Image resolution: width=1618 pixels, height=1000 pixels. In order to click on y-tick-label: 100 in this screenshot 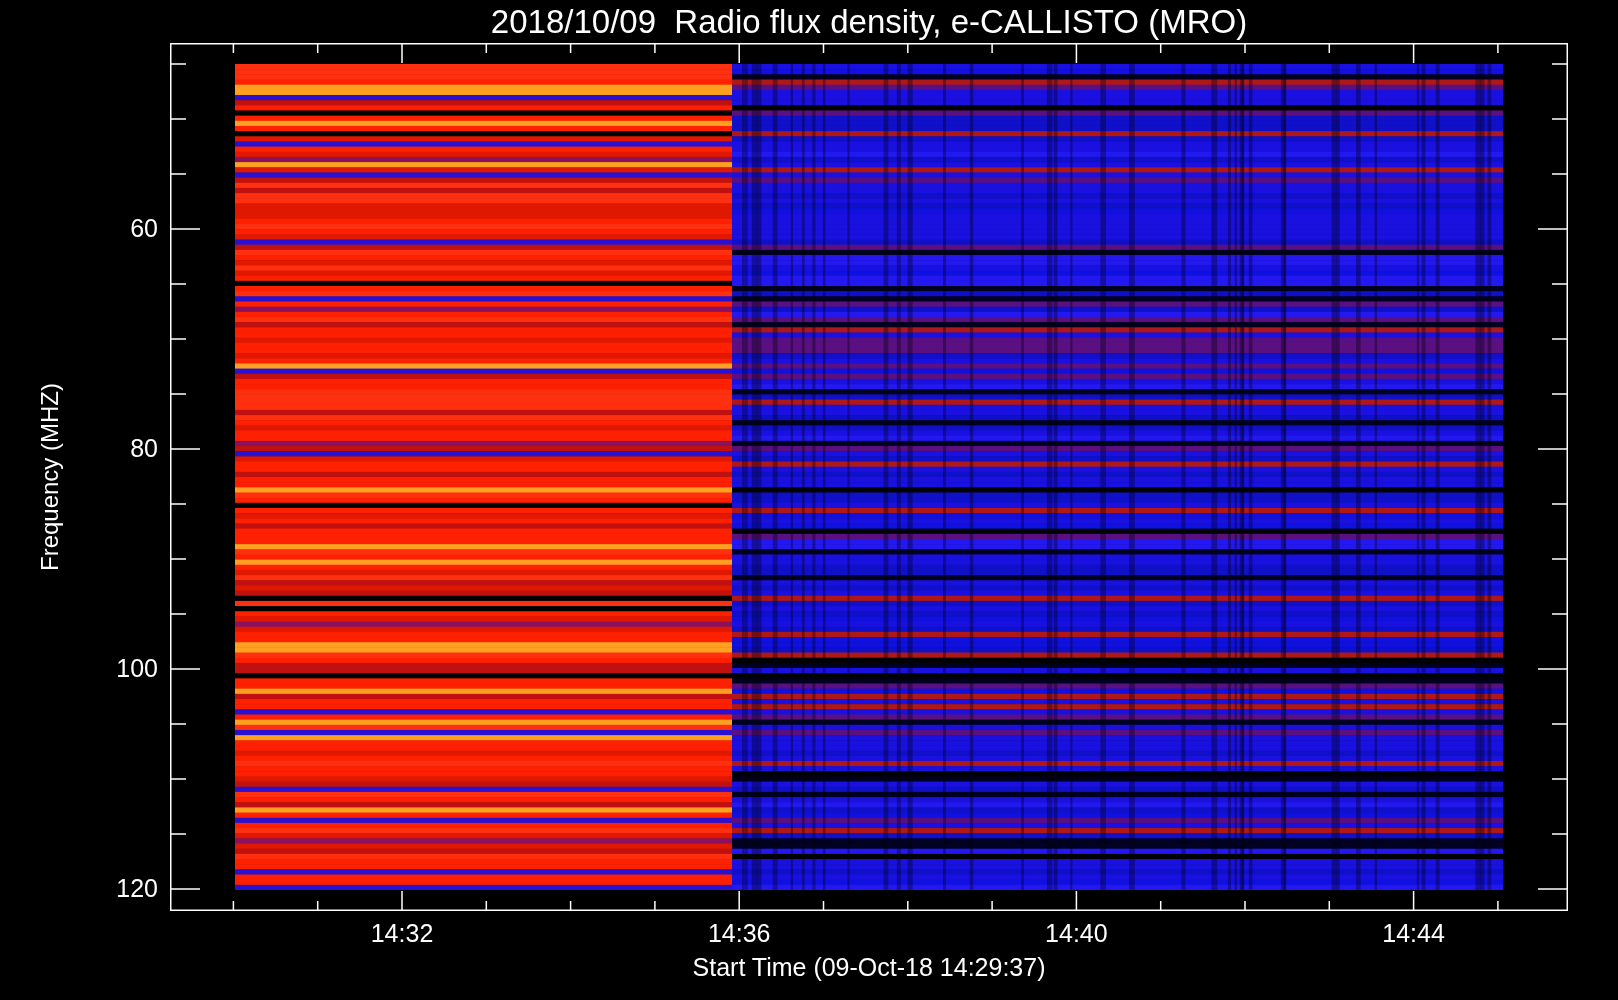, I will do `click(137, 668)`.